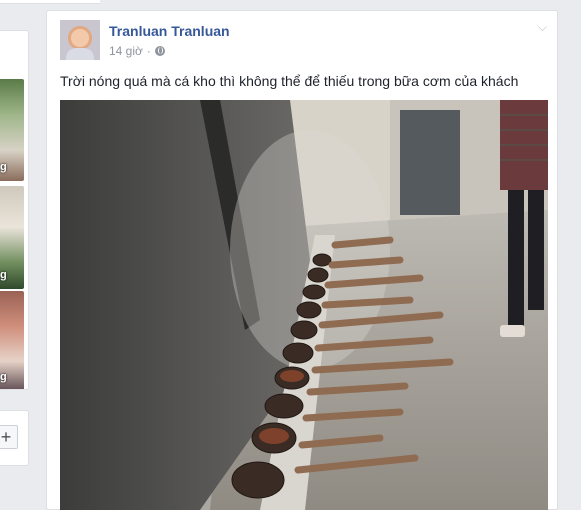 The height and width of the screenshot is (510, 581). I want to click on post-timestamp: 14 giờ, so click(126, 51).